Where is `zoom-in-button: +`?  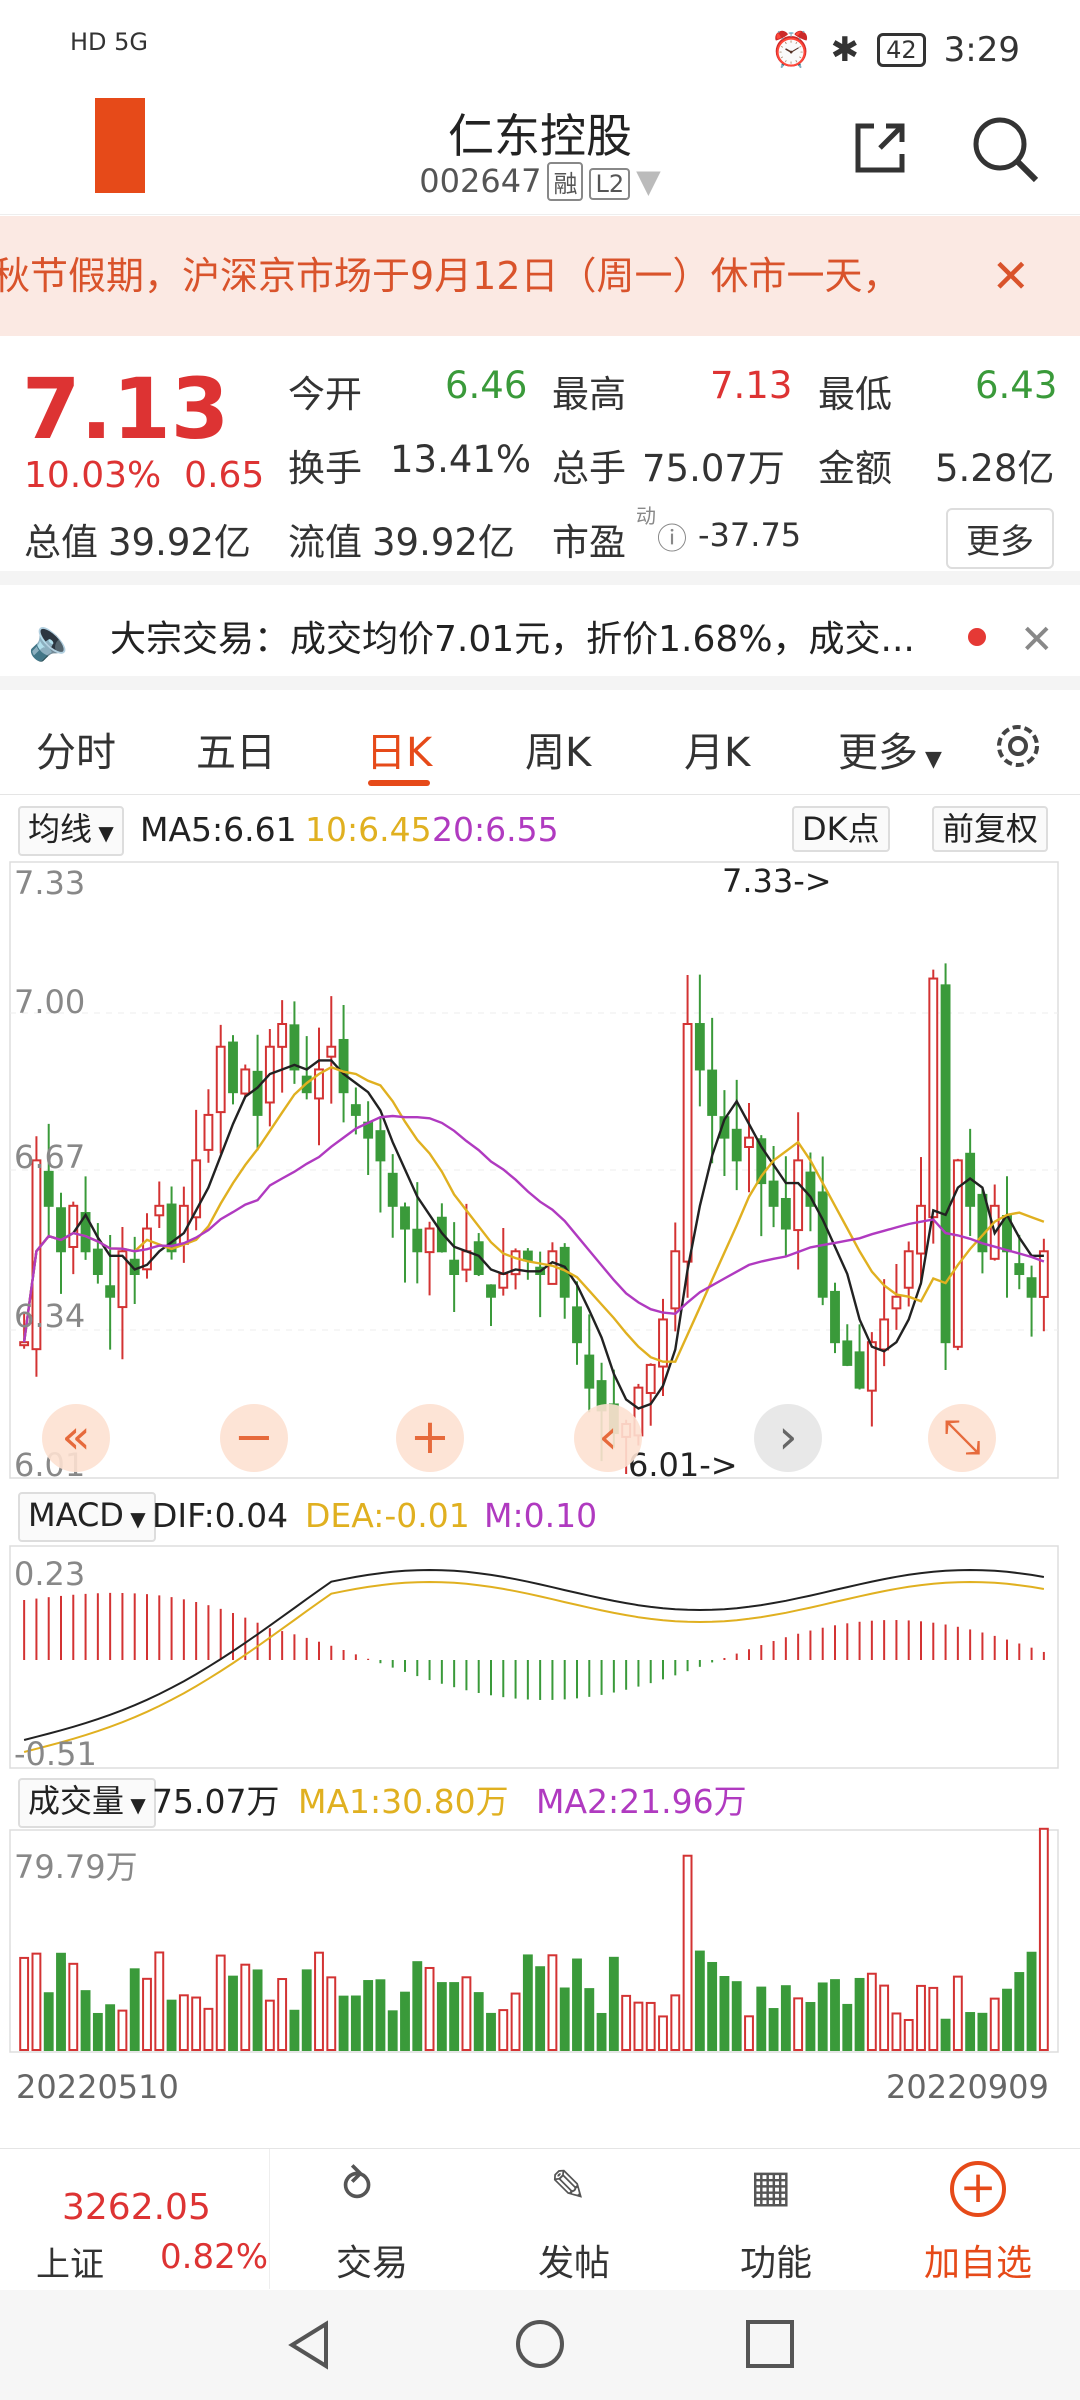 zoom-in-button: + is located at coordinates (430, 1438).